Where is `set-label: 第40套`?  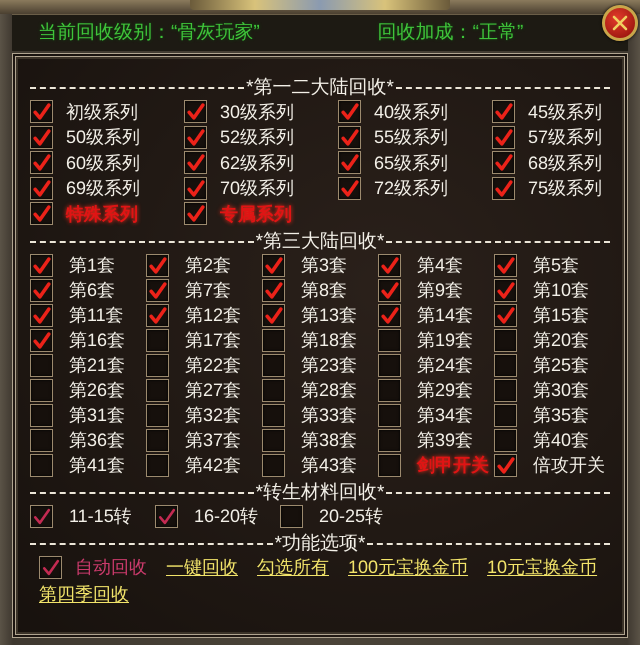 set-label: 第40套 is located at coordinates (561, 440).